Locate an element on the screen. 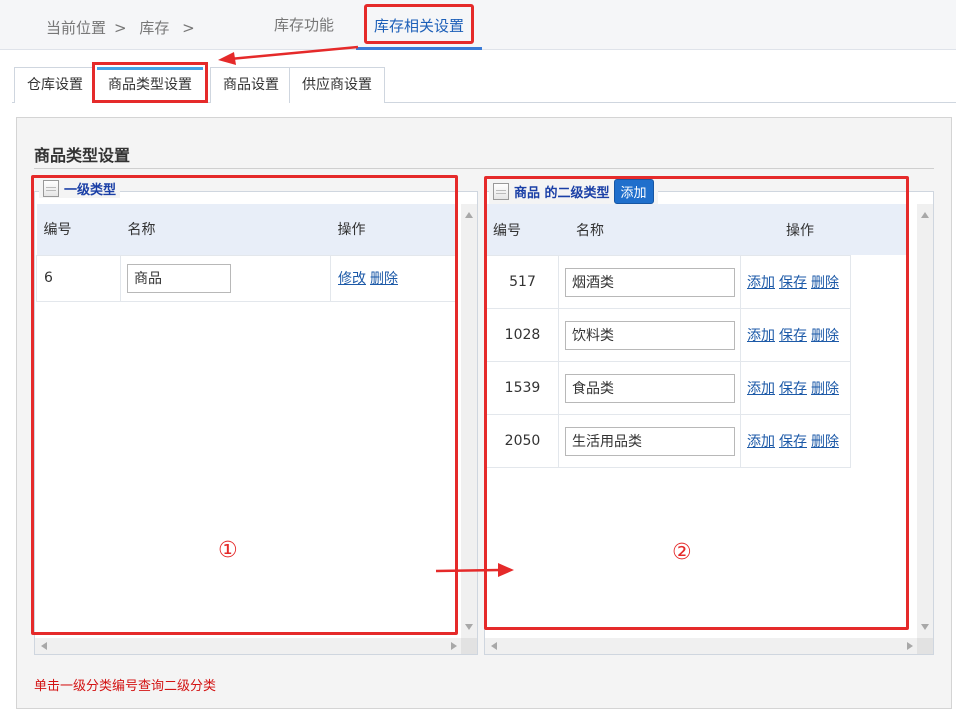  level1-name-cell is located at coordinates (225, 278).